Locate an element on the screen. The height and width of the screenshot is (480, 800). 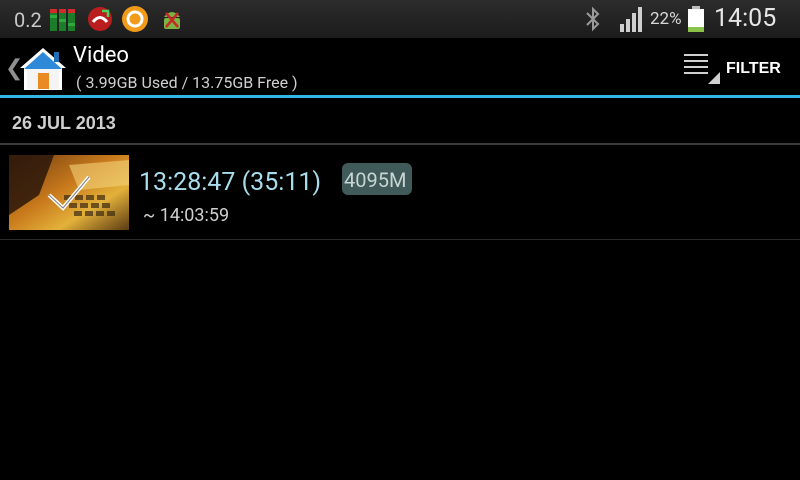
signal-icon is located at coordinates (631, 19).